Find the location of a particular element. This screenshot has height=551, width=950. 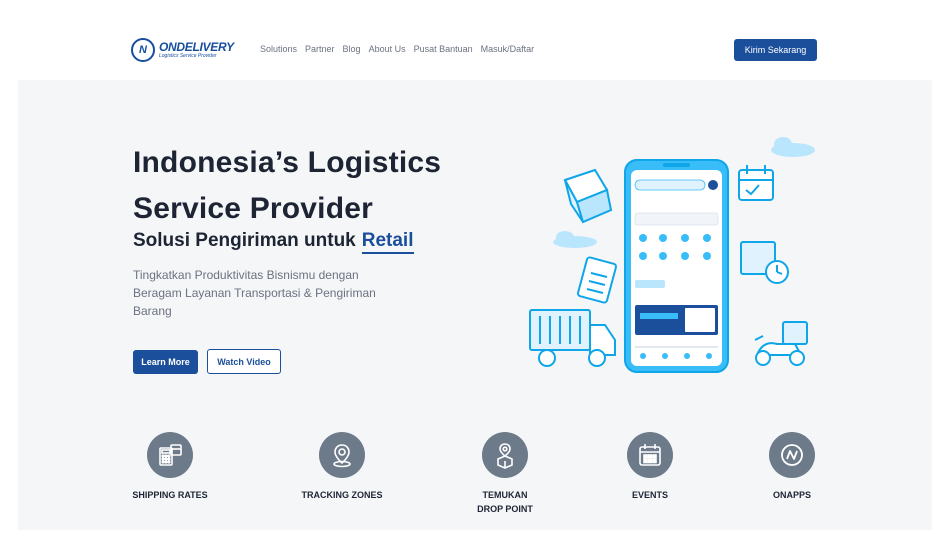

feature-events: EVENTS is located at coordinates (650, 467).